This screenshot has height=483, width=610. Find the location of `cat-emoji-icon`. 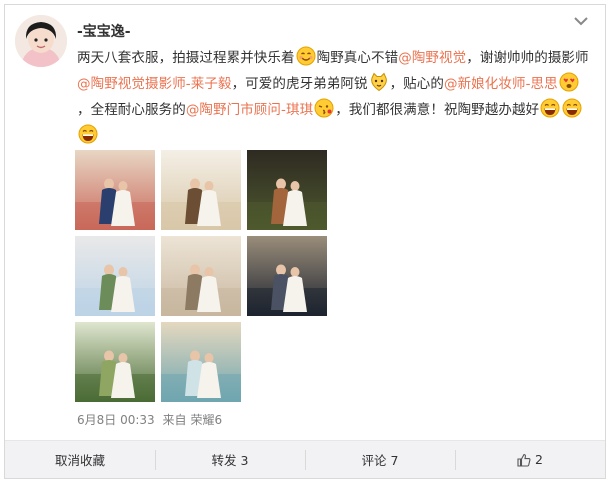

cat-emoji-icon is located at coordinates (379, 82).